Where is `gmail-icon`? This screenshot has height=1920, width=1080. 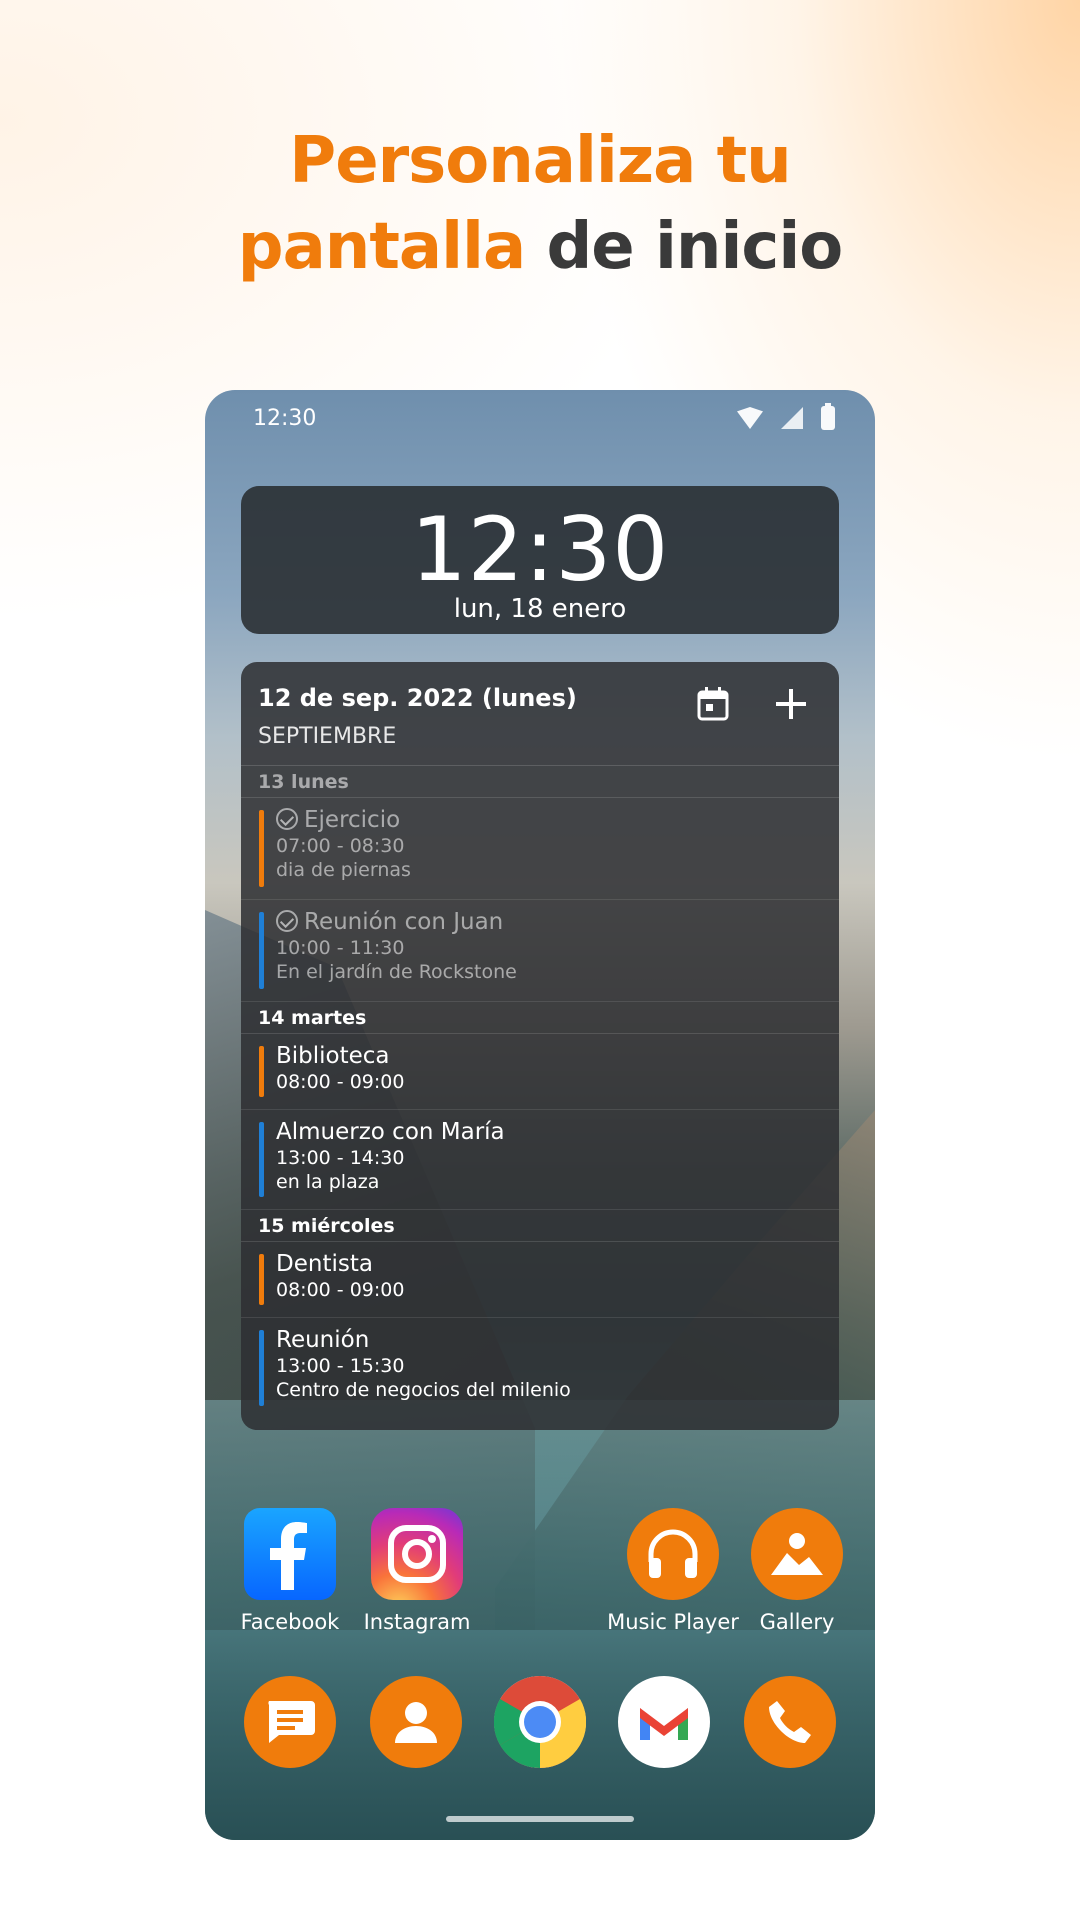
gmail-icon is located at coordinates (664, 1722).